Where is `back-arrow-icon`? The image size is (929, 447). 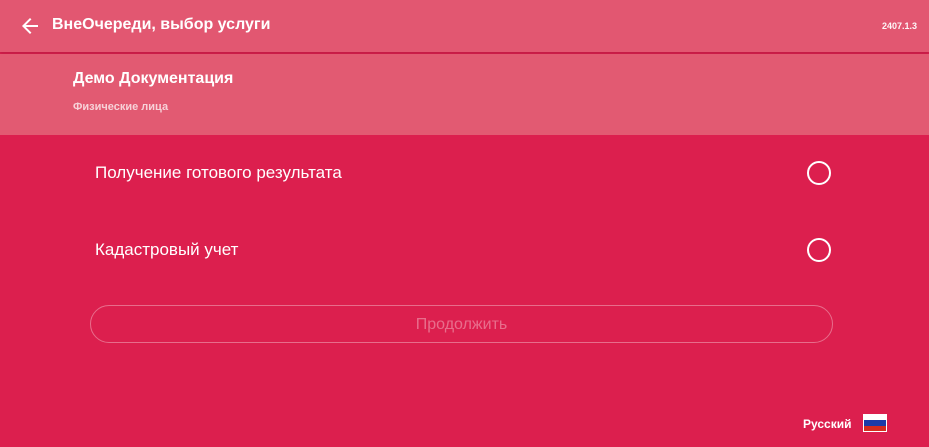 back-arrow-icon is located at coordinates (30, 26).